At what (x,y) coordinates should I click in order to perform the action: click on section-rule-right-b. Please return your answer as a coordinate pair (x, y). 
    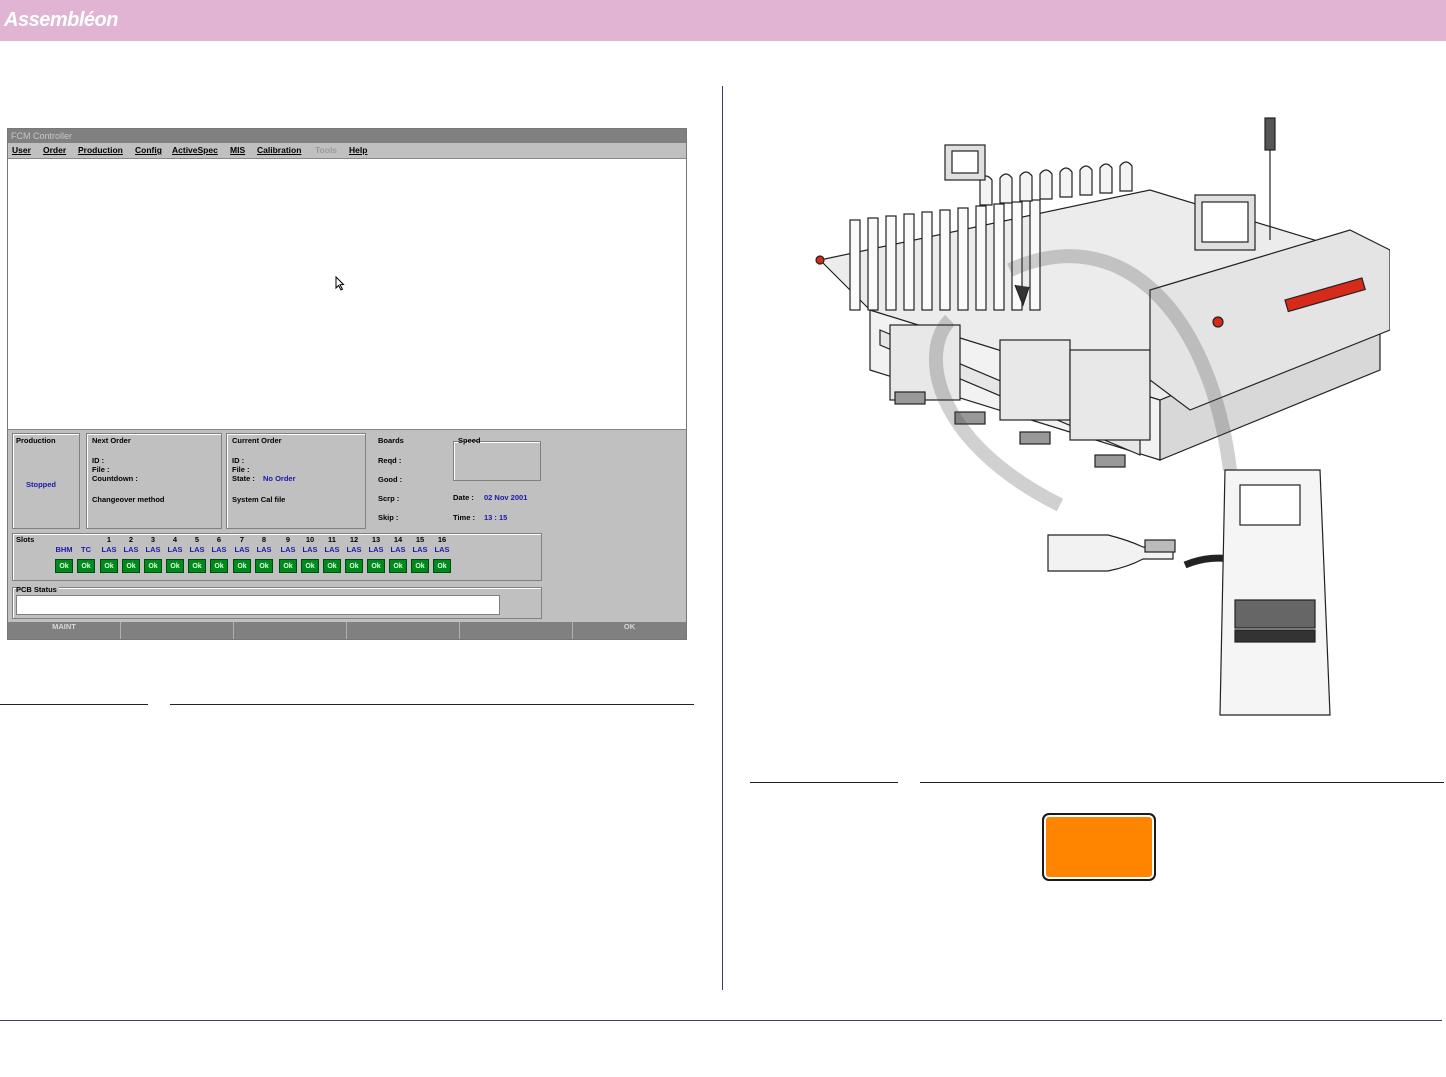
    Looking at the image, I should click on (1182, 782).